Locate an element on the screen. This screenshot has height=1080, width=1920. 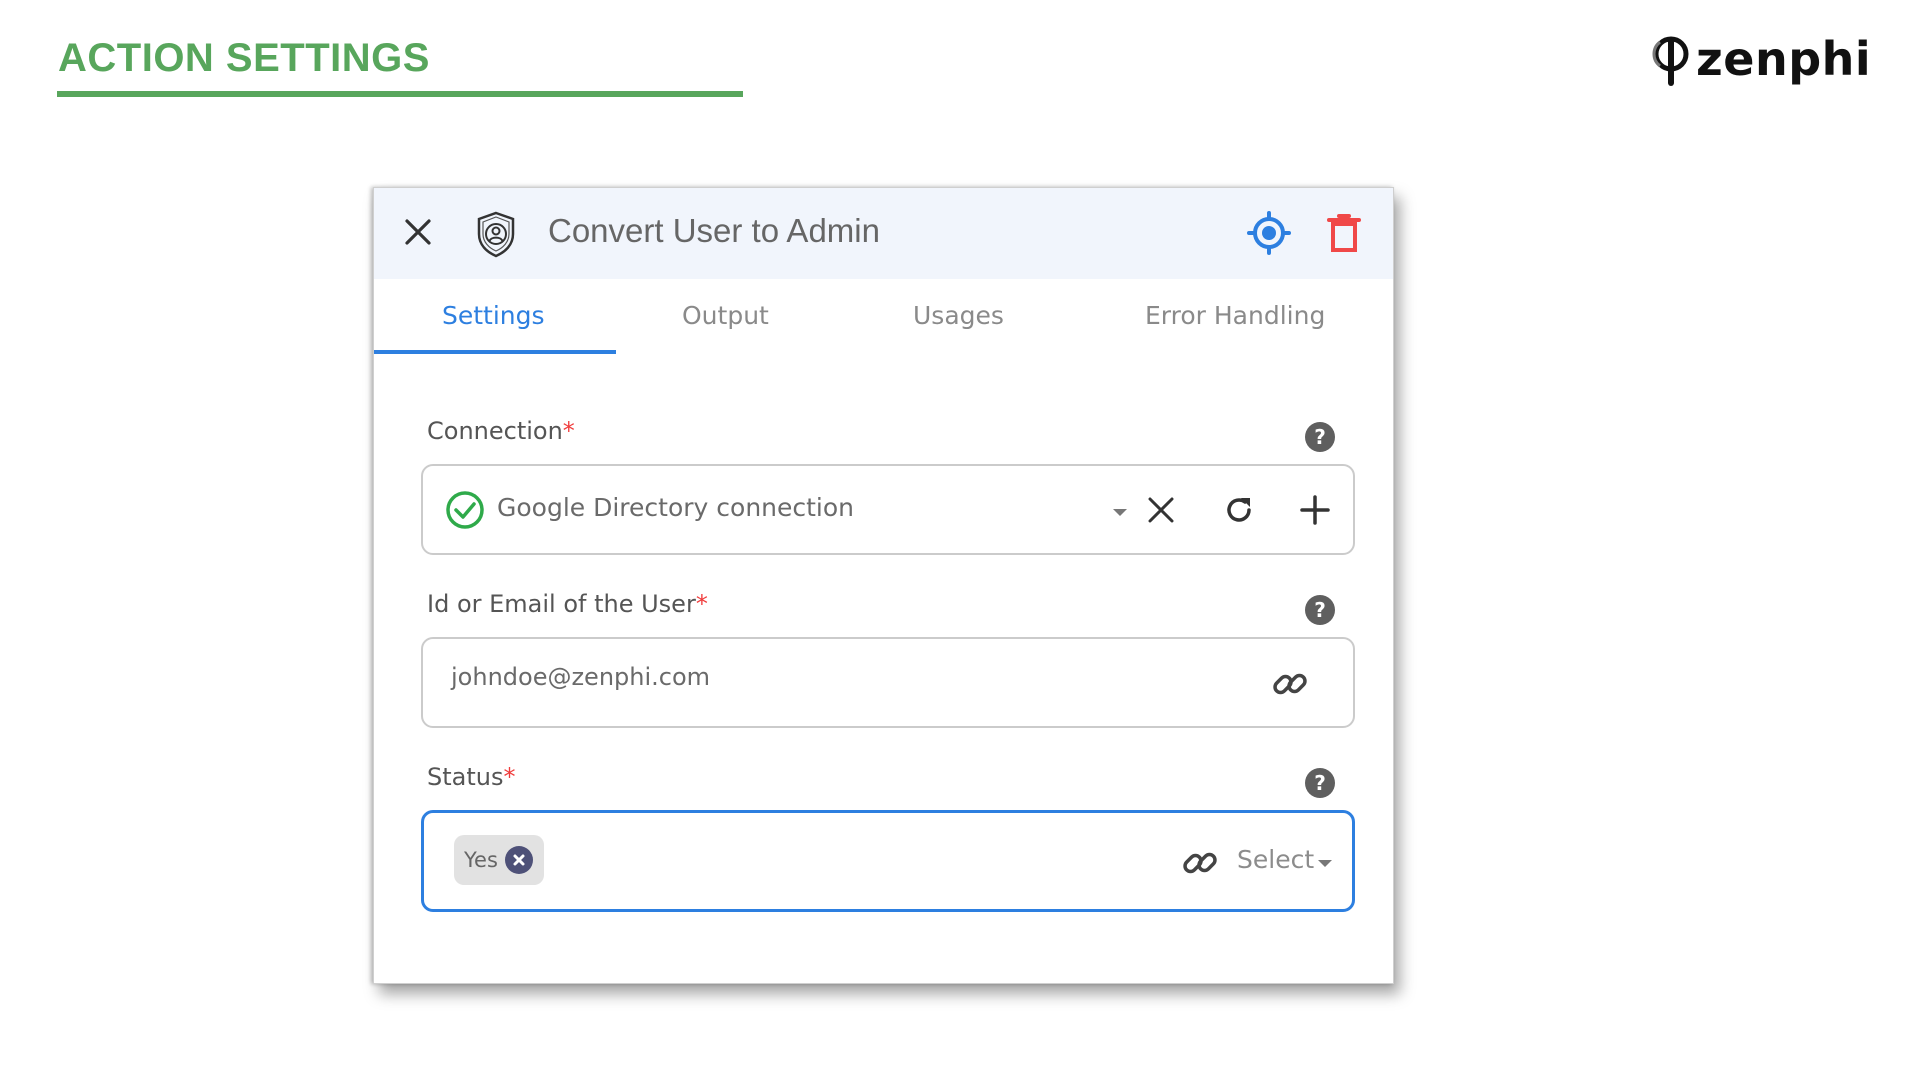
status-label: Status* is located at coordinates (471, 777).